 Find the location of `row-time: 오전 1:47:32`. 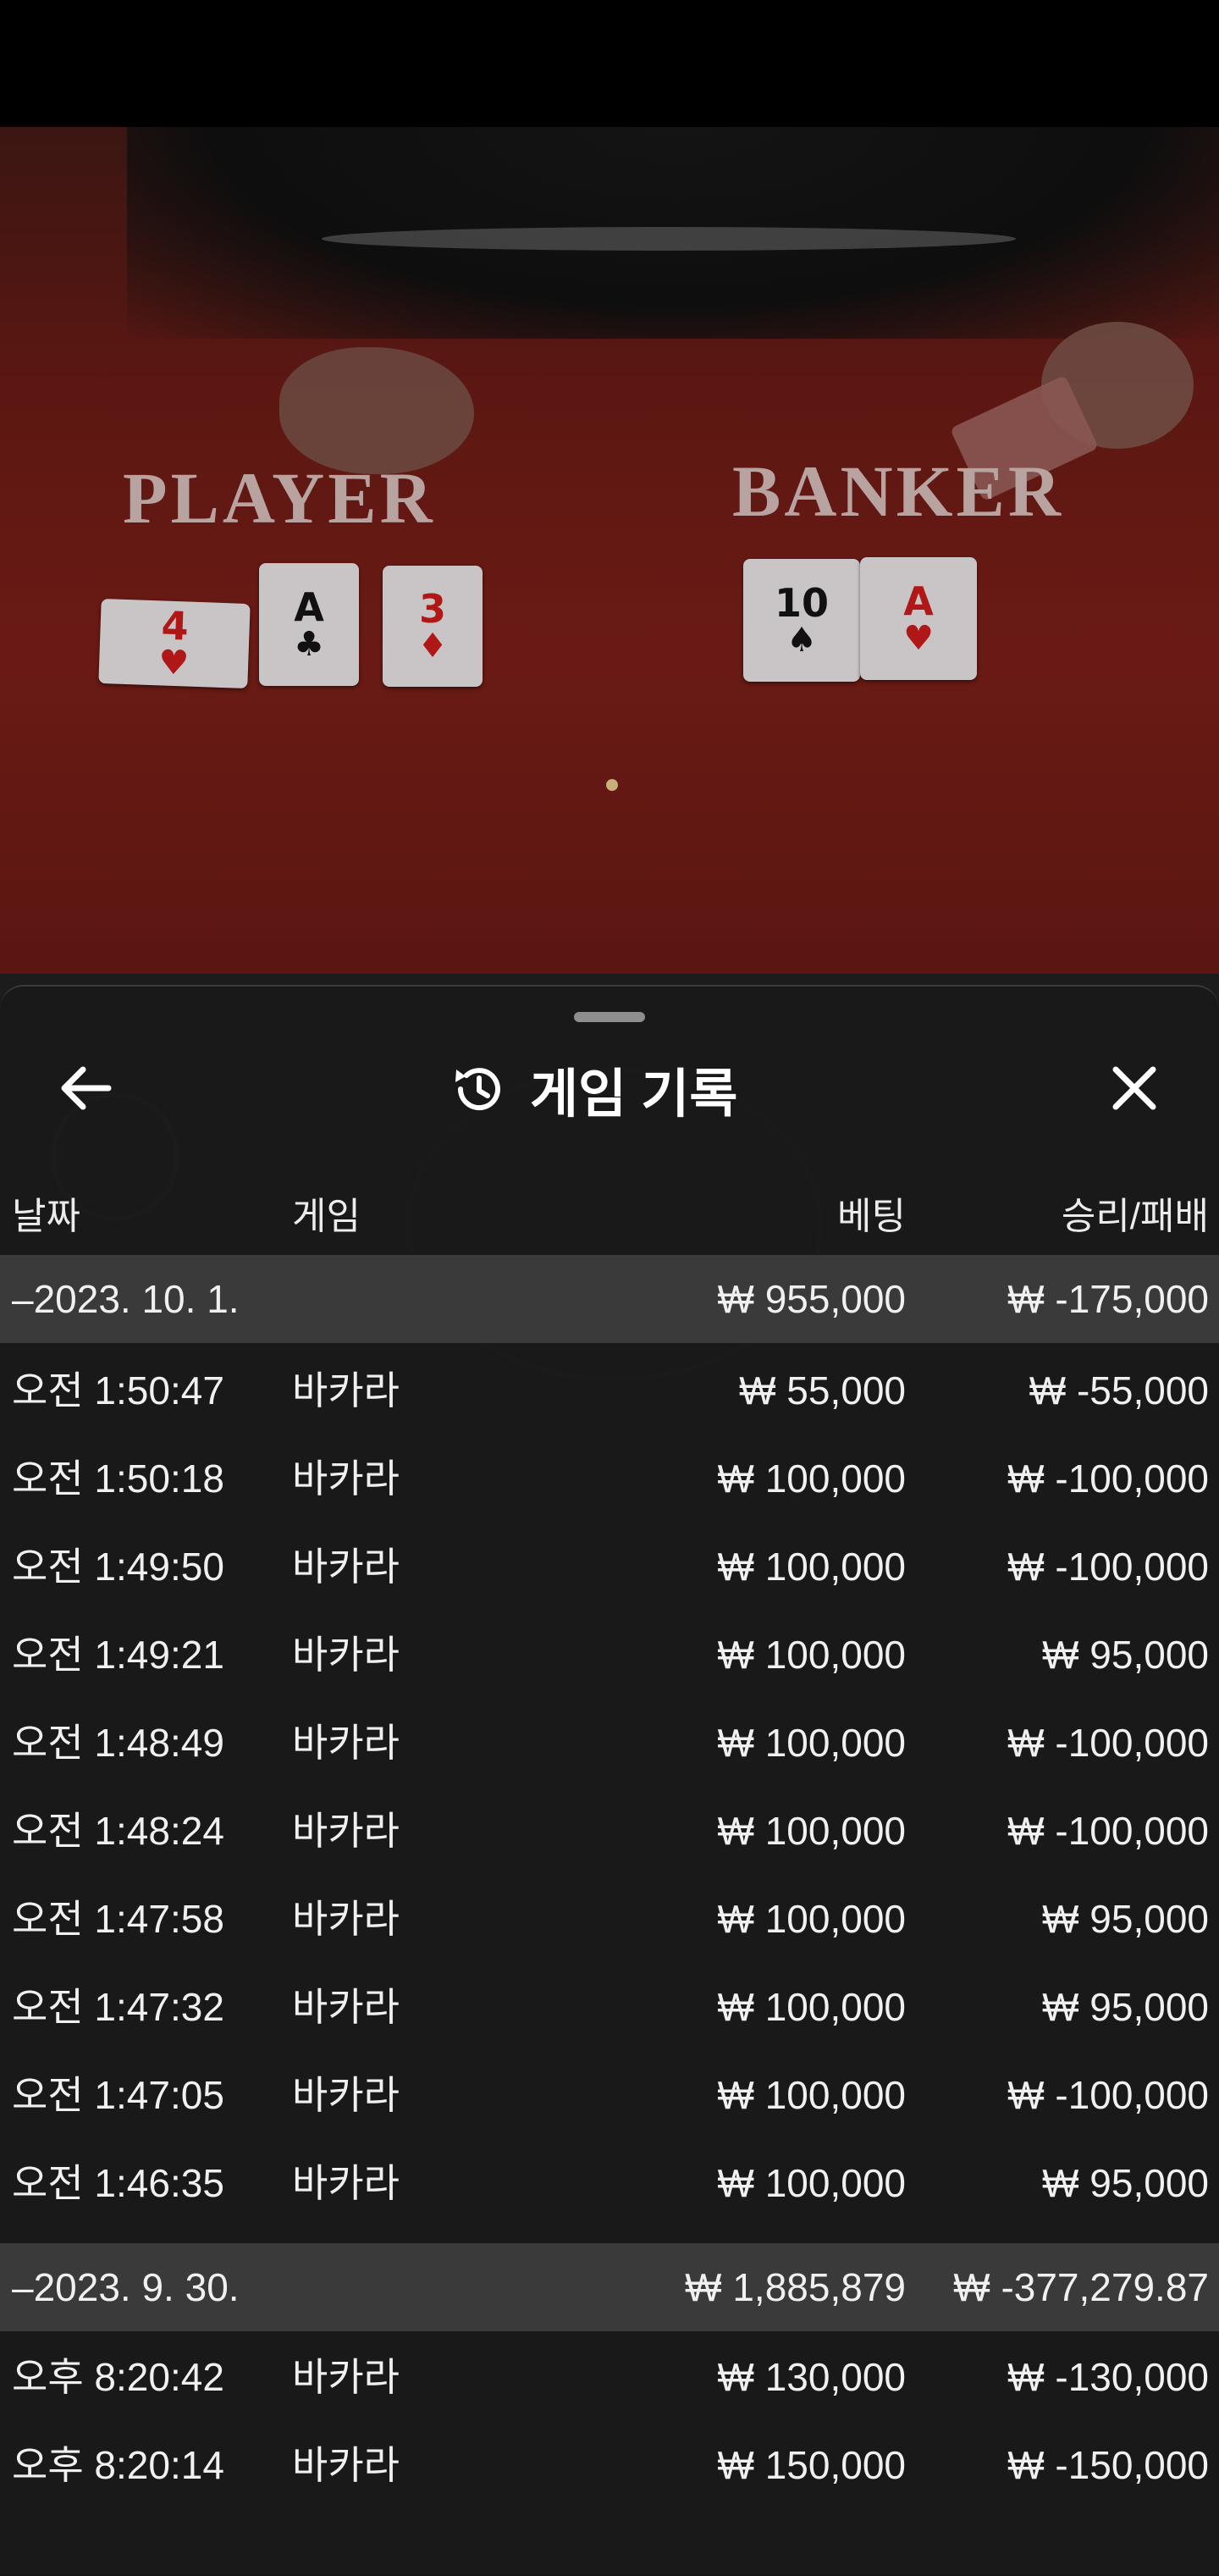

row-time: 오전 1:47:32 is located at coordinates (118, 2007).